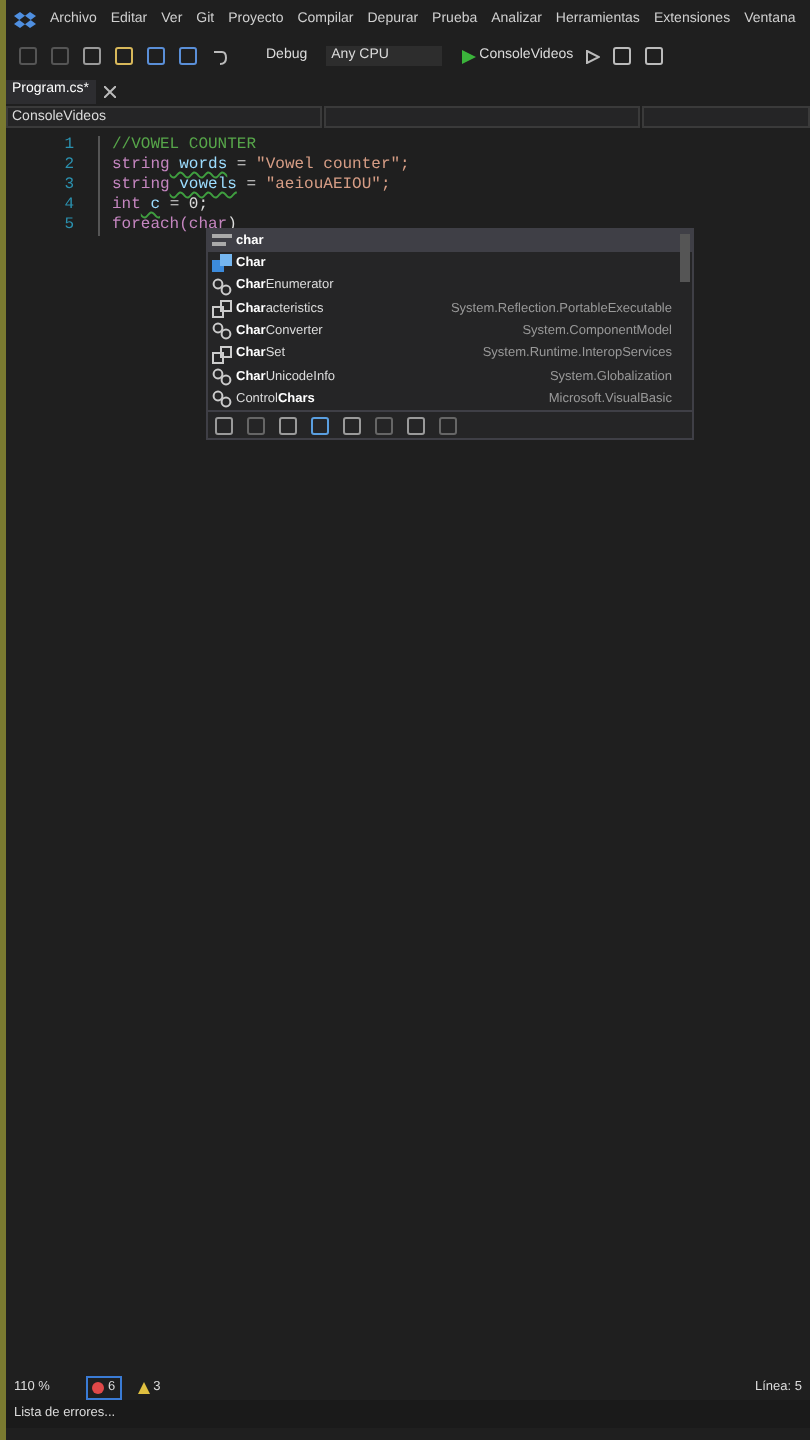 The image size is (810, 1440). I want to click on undo-icon, so click(219, 56).